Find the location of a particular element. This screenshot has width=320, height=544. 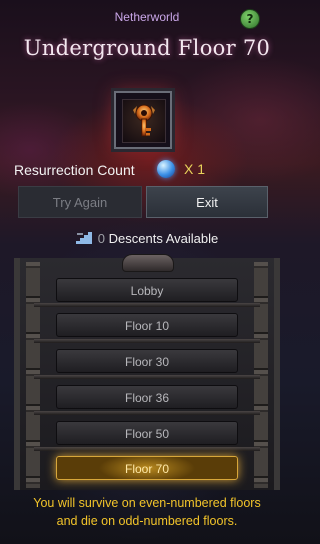

floor-10-button: Floor 10 is located at coordinates (147, 325).